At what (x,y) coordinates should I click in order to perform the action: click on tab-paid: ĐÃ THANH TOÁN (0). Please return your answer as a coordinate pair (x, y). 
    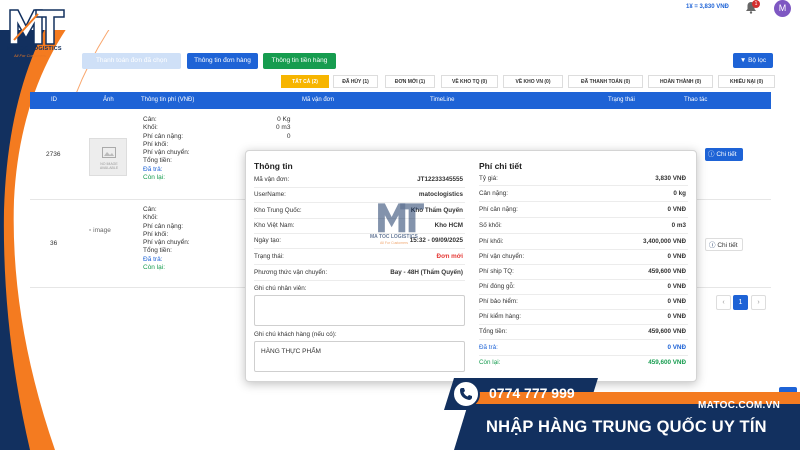
    Looking at the image, I should click on (605, 81).